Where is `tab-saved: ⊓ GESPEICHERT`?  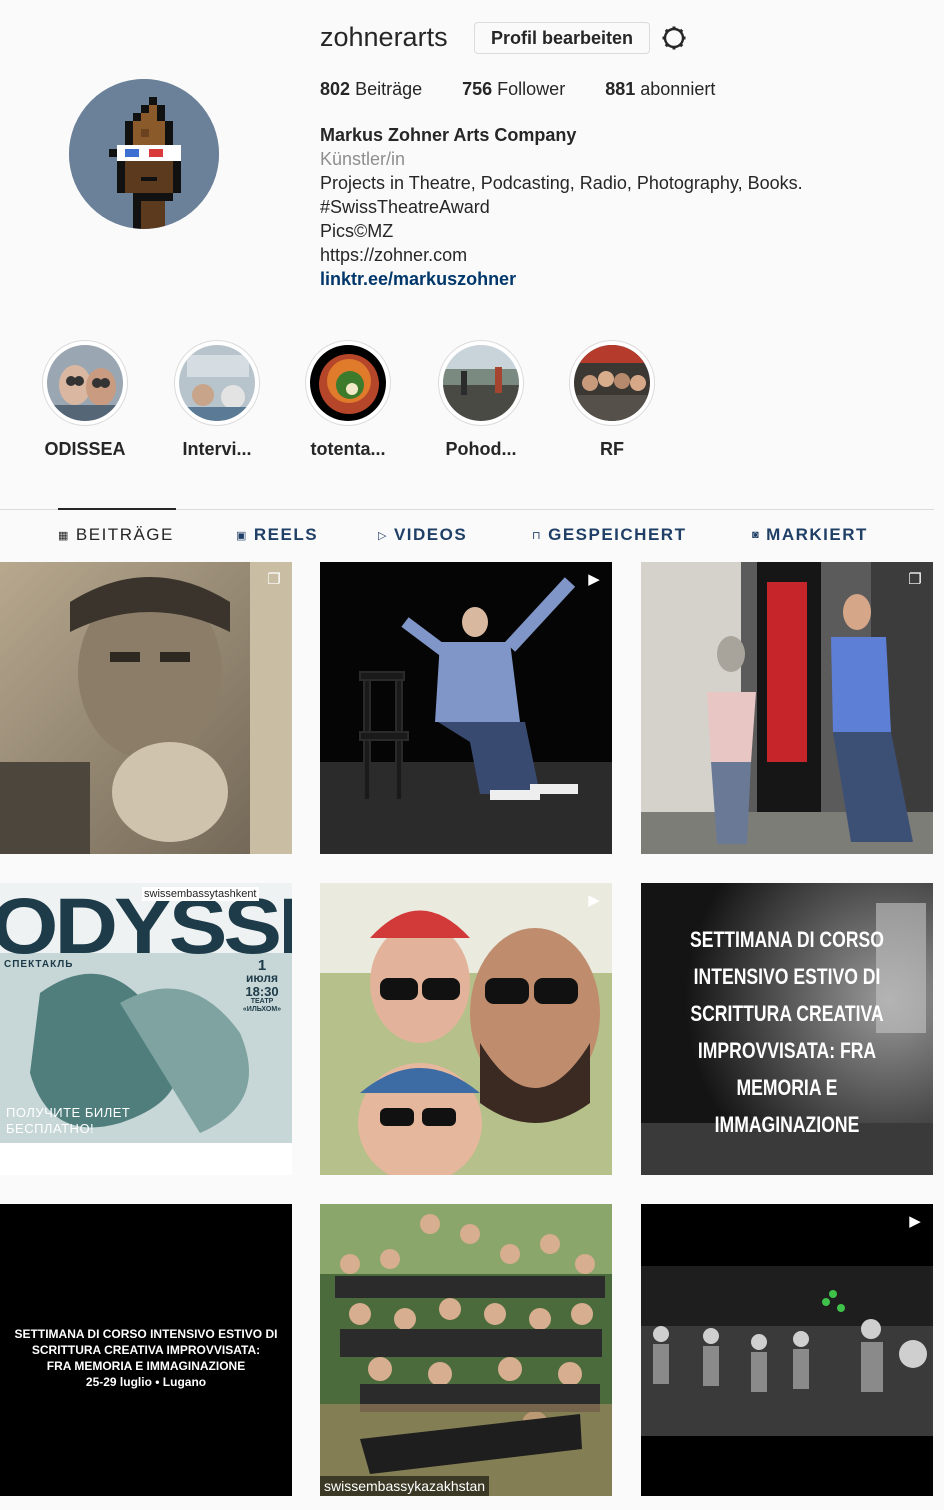 tab-saved: ⊓ GESPEICHERT is located at coordinates (609, 535).